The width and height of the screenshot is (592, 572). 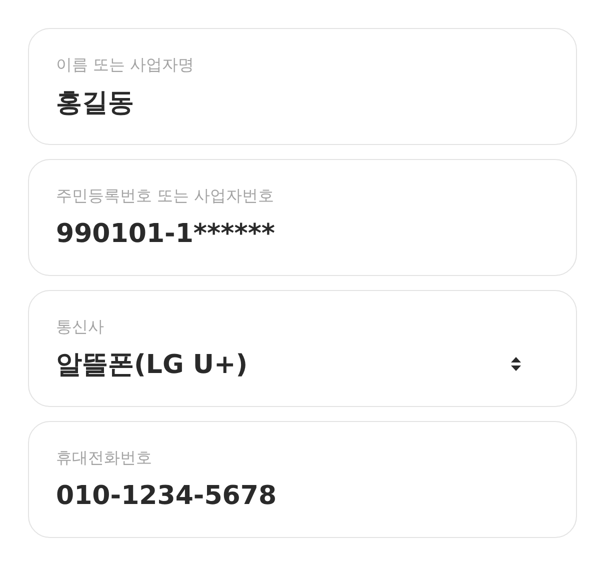 I want to click on field-value: 010-1234-5678, so click(x=167, y=496).